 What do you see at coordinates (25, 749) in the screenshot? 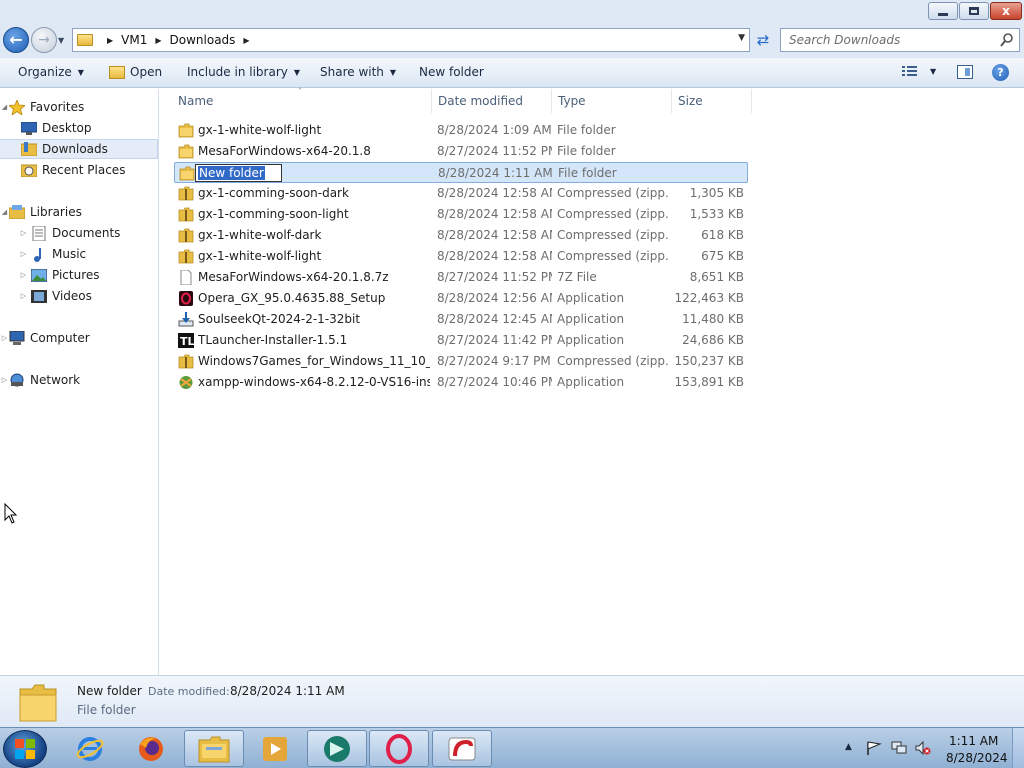
I see `start-button` at bounding box center [25, 749].